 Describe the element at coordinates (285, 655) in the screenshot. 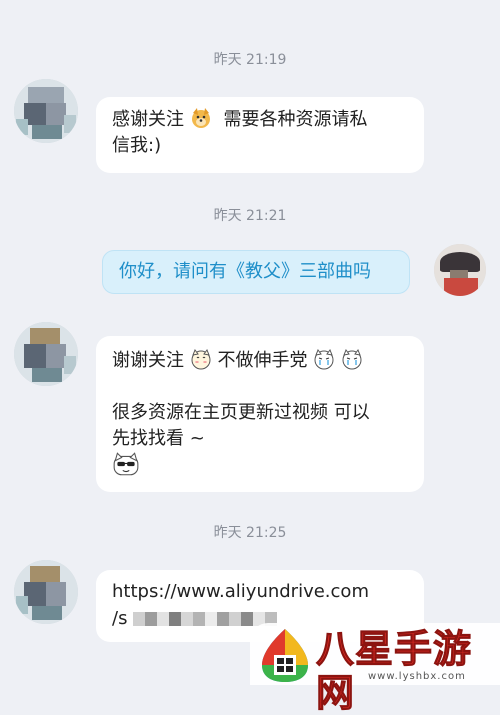

I see `site-logo-icon` at that location.